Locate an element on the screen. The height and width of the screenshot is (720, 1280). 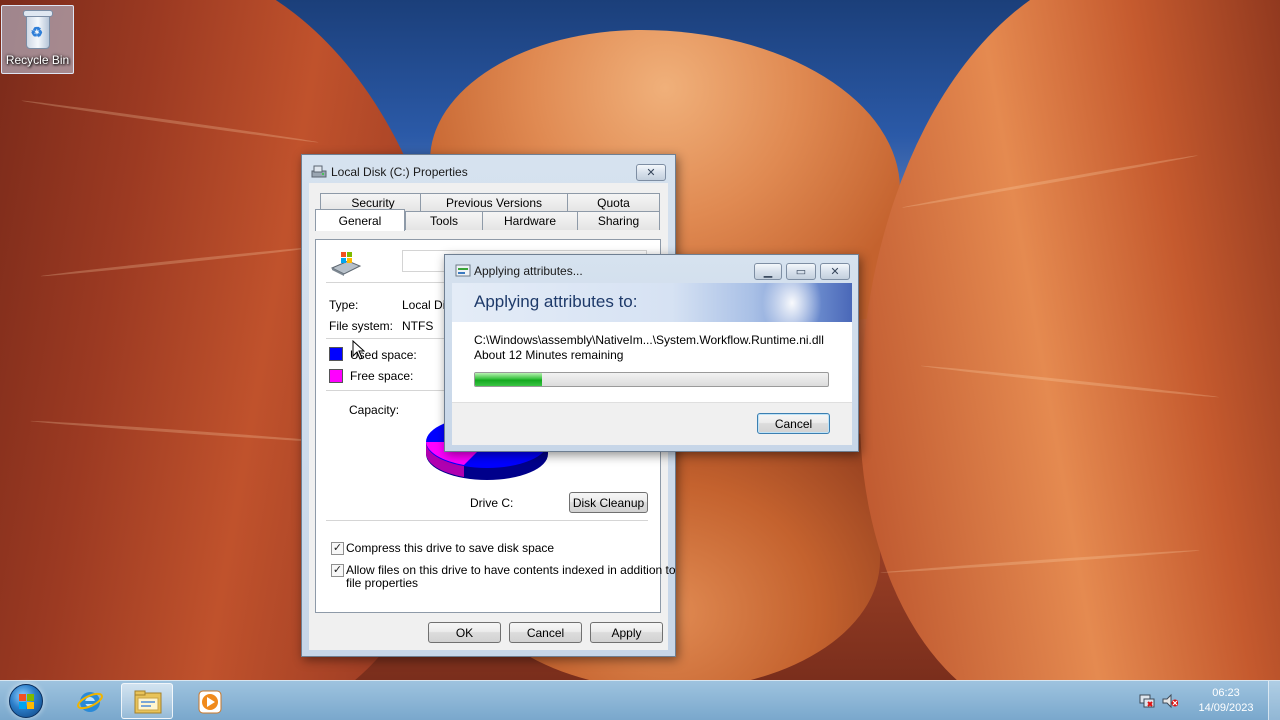
window-title: Local Disk (C:) Properties is located at coordinates (399, 172).